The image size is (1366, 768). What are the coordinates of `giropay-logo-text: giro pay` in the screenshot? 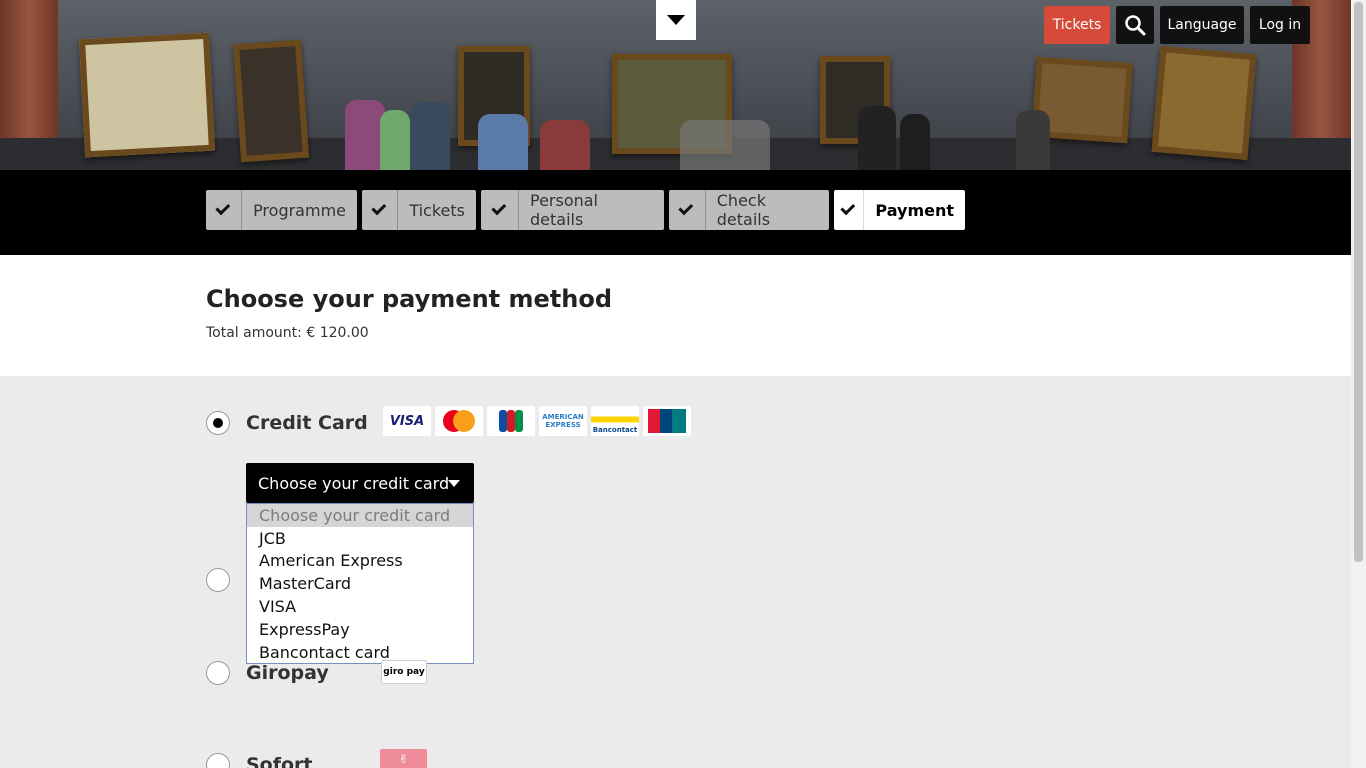 It's located at (404, 672).